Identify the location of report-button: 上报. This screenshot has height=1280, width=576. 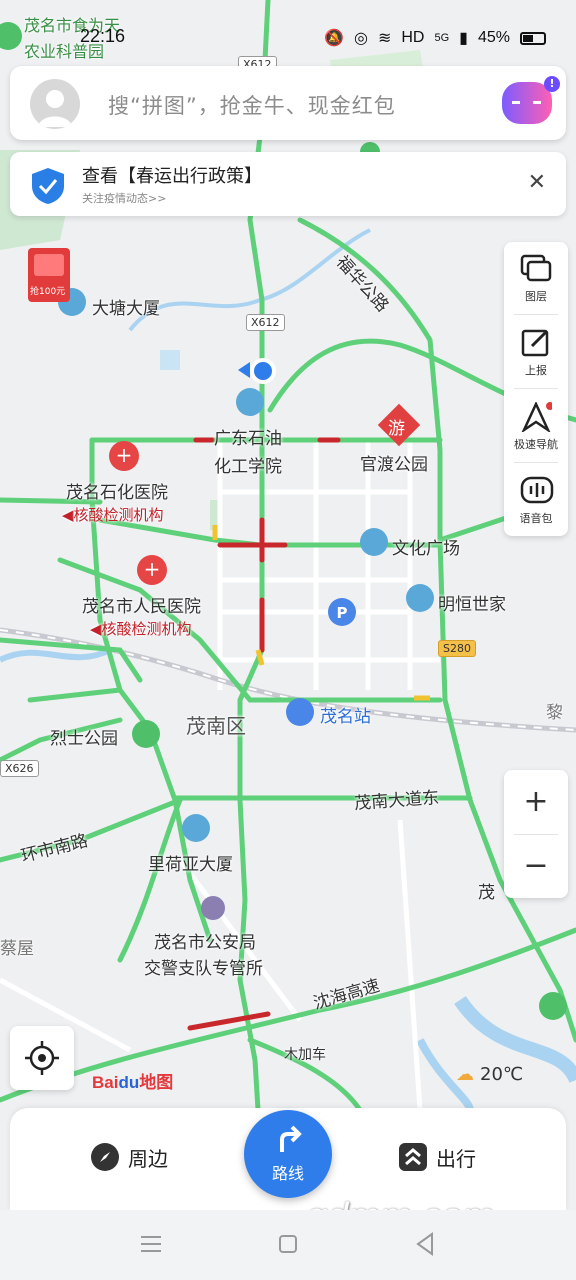
(536, 352).